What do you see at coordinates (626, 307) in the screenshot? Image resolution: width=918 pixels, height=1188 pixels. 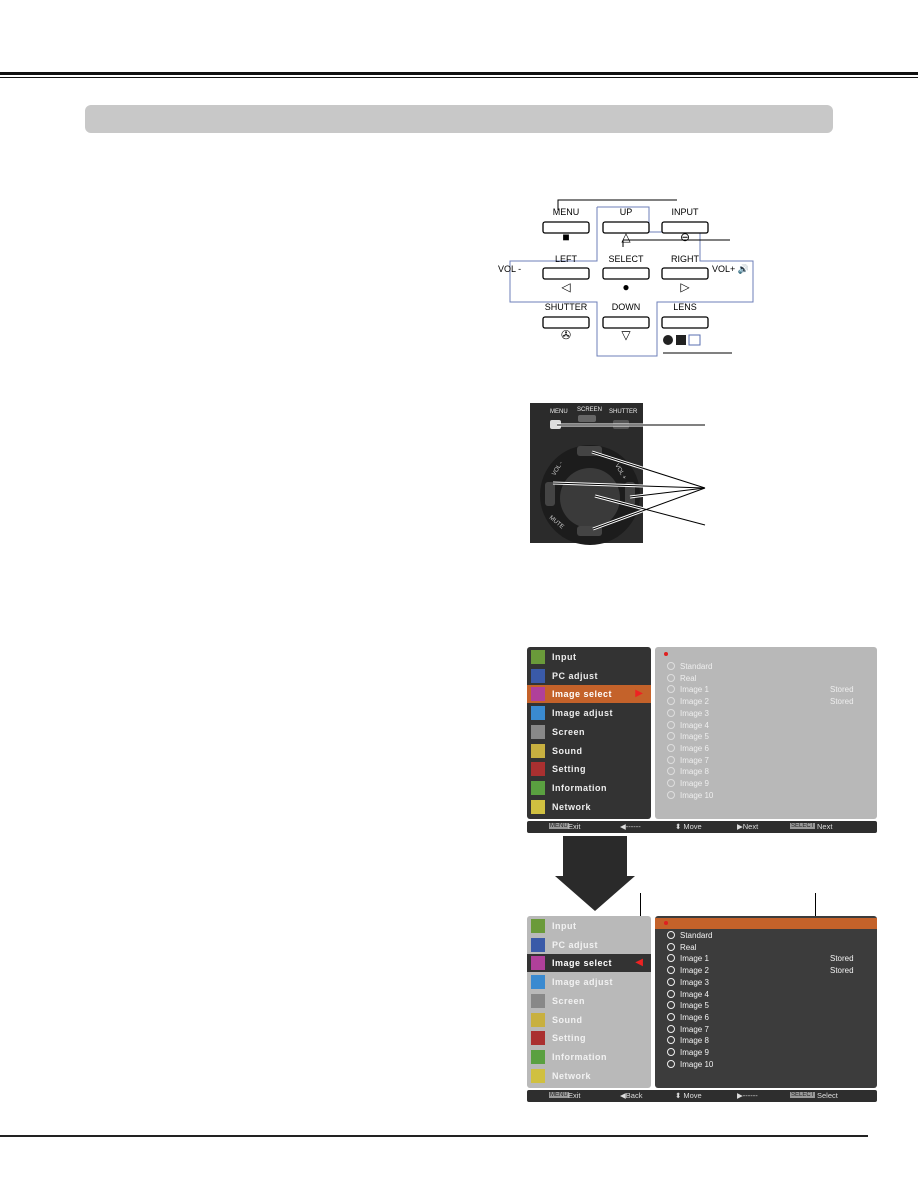 I see `panel-label-down: DOWN` at bounding box center [626, 307].